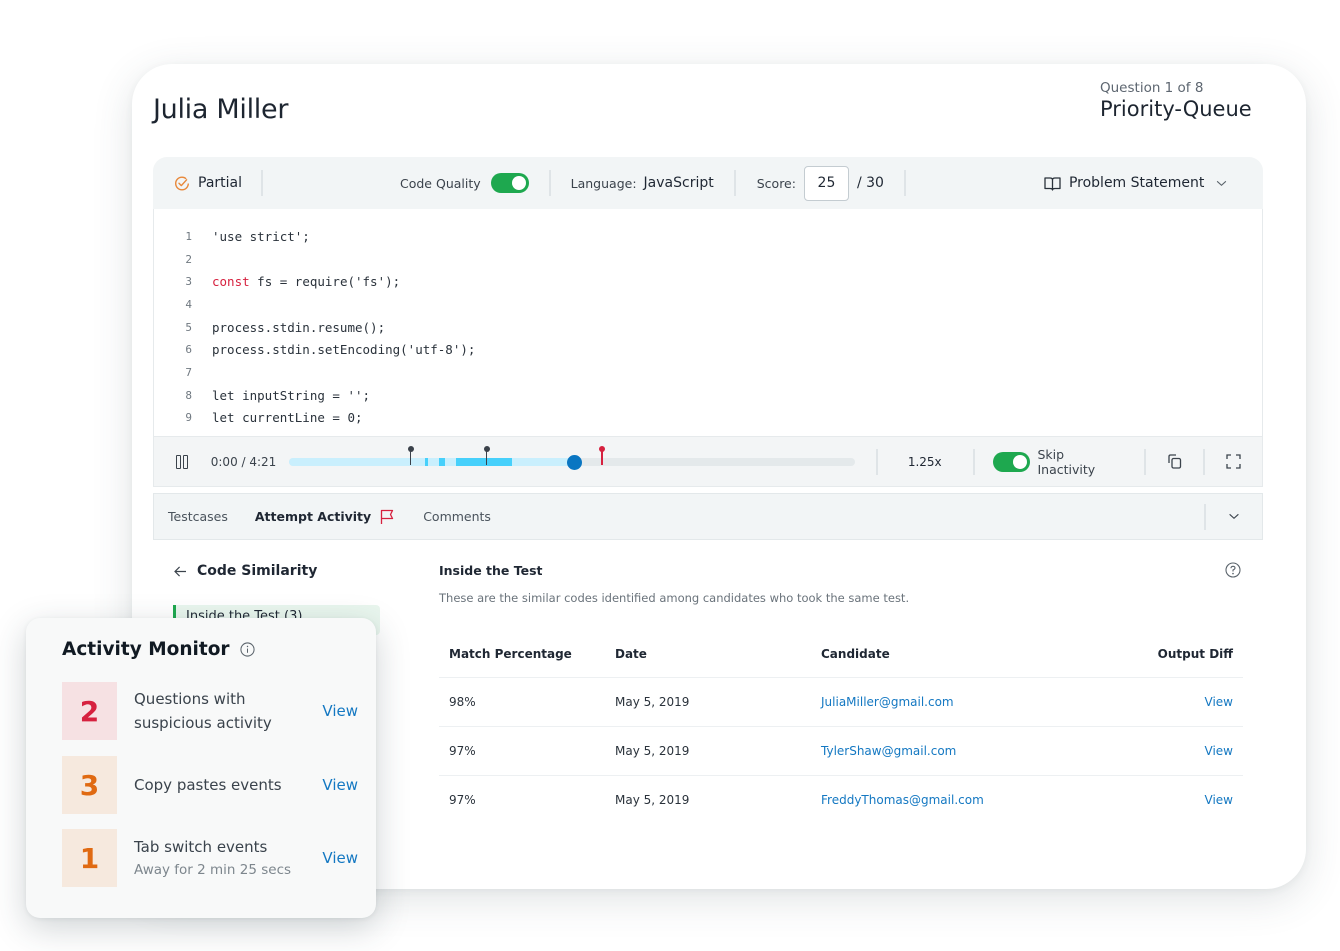 Image resolution: width=1340 pixels, height=951 pixels. What do you see at coordinates (1052, 183) in the screenshot?
I see `book-icon` at bounding box center [1052, 183].